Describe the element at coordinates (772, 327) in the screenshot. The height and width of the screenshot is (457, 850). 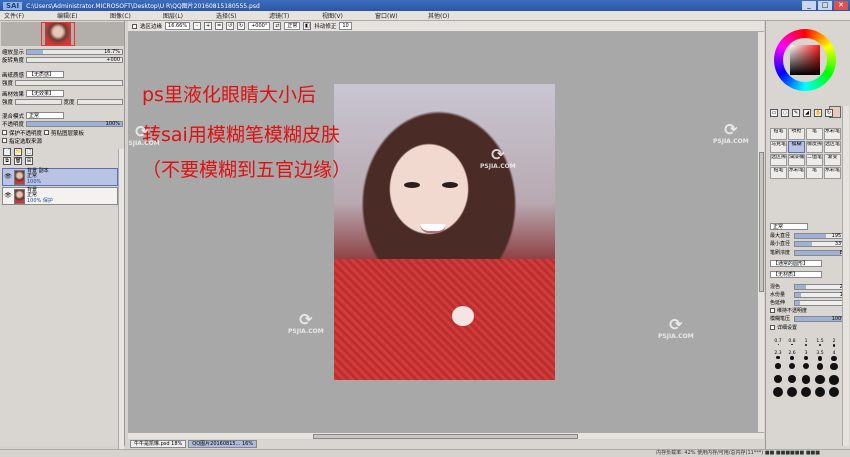
I see `detail-settings-checkbox` at that location.